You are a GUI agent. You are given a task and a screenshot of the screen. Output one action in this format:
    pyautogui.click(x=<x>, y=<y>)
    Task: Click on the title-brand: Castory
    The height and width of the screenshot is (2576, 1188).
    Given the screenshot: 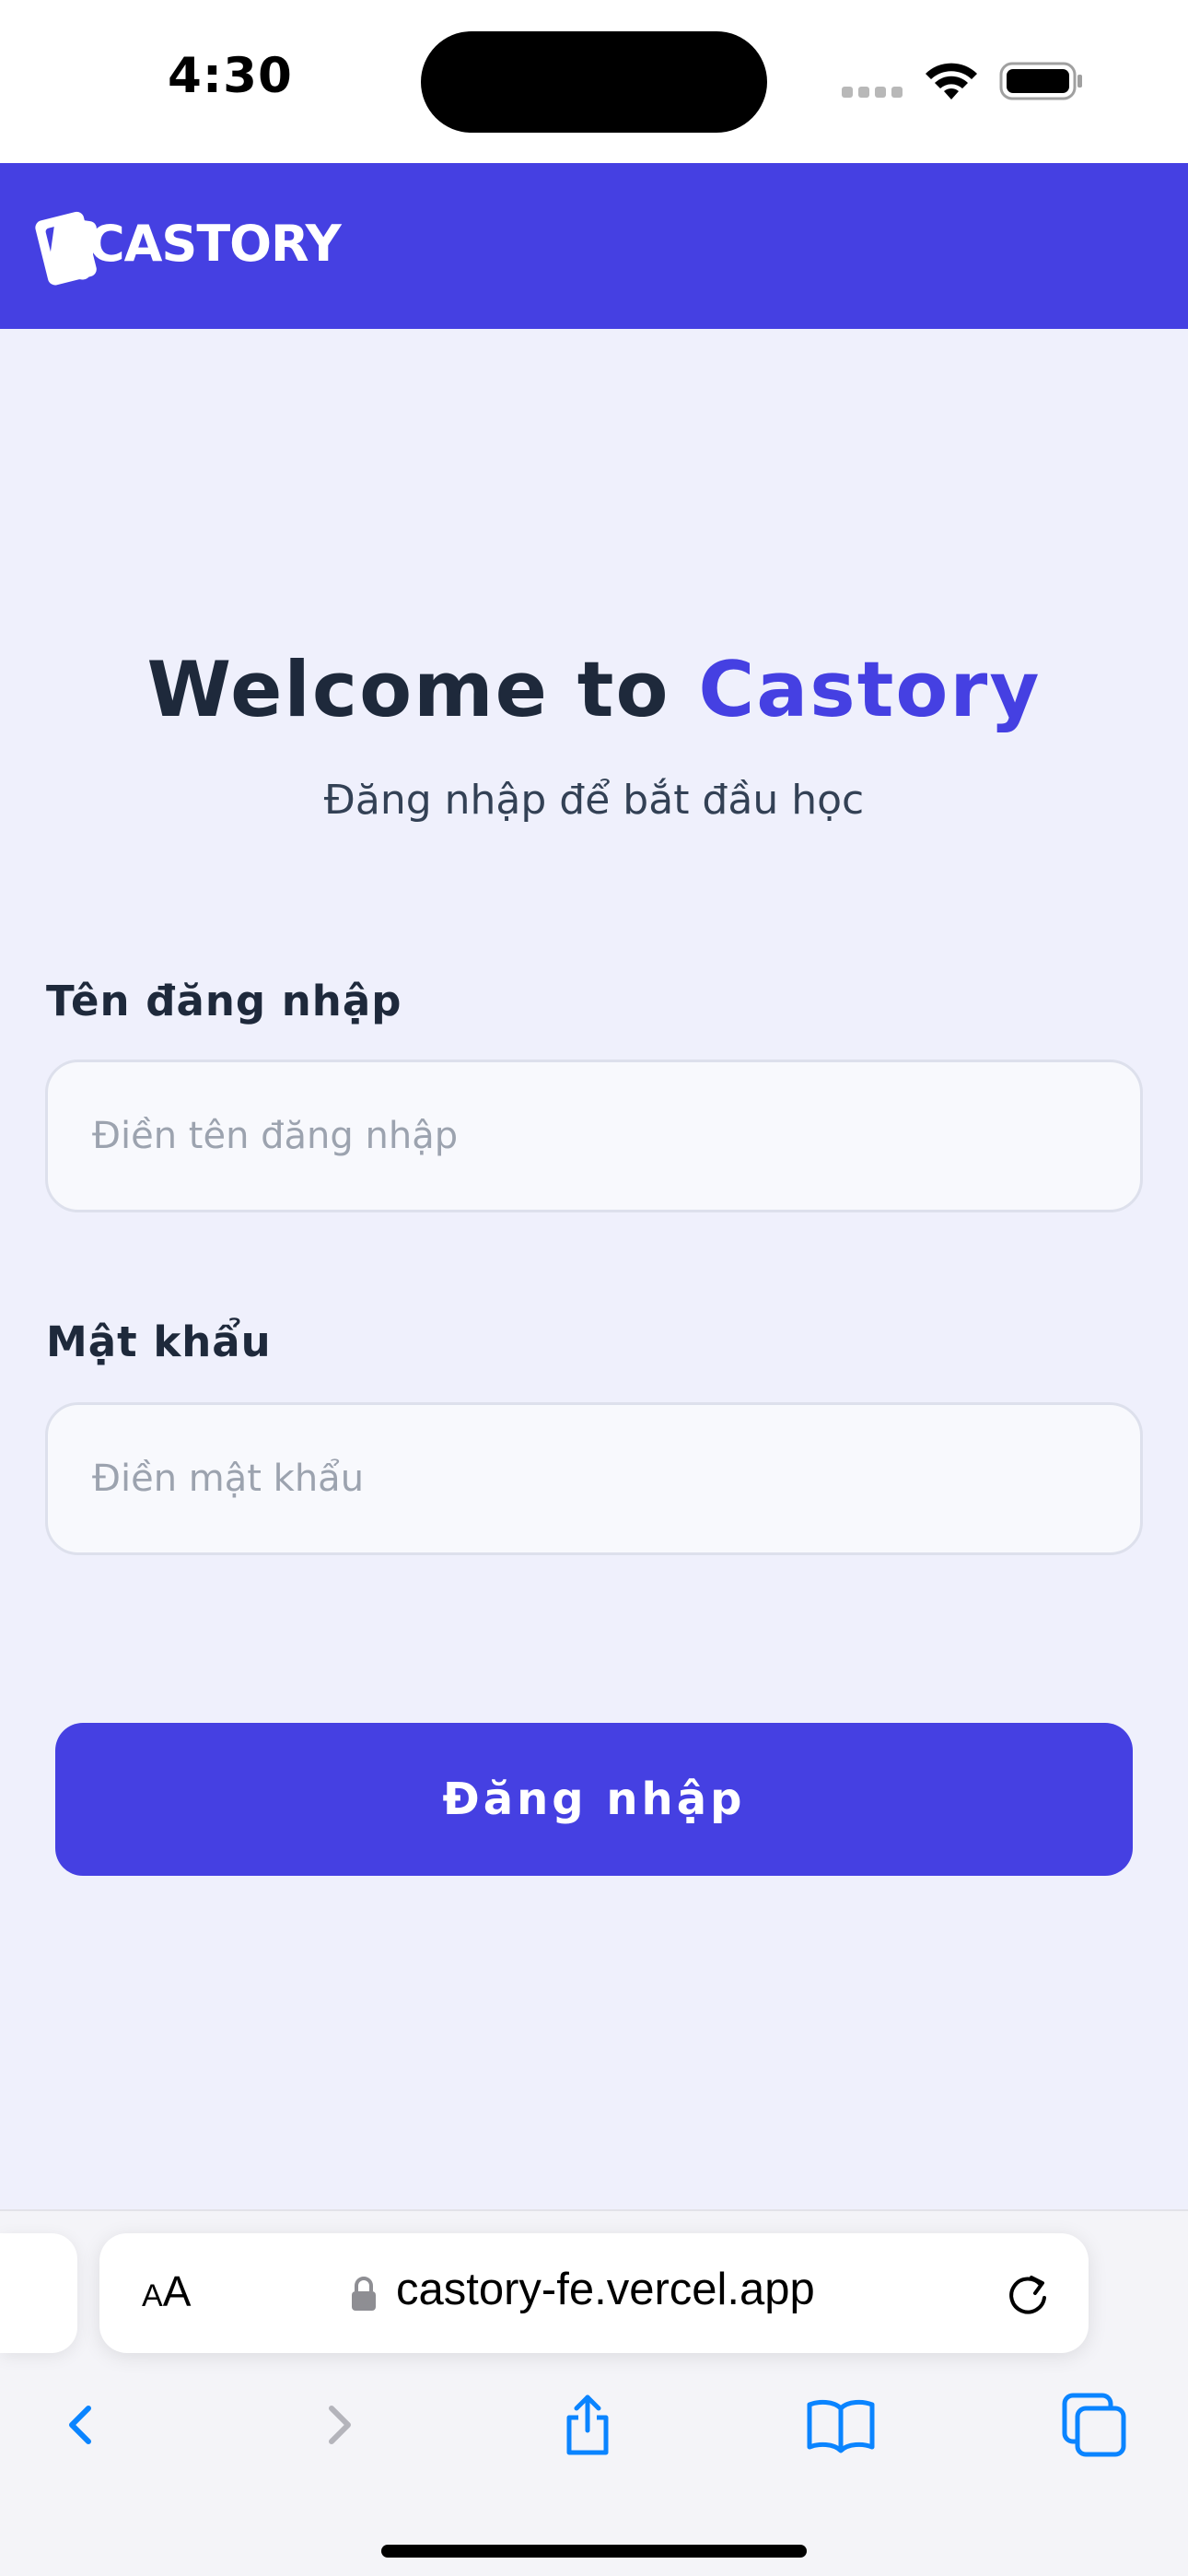 What is the action you would take?
    pyautogui.click(x=870, y=689)
    